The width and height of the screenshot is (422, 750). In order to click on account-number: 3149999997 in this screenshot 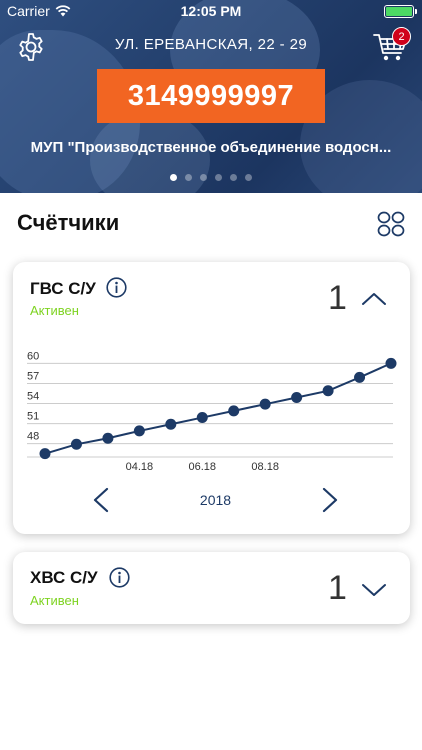, I will do `click(211, 96)`.